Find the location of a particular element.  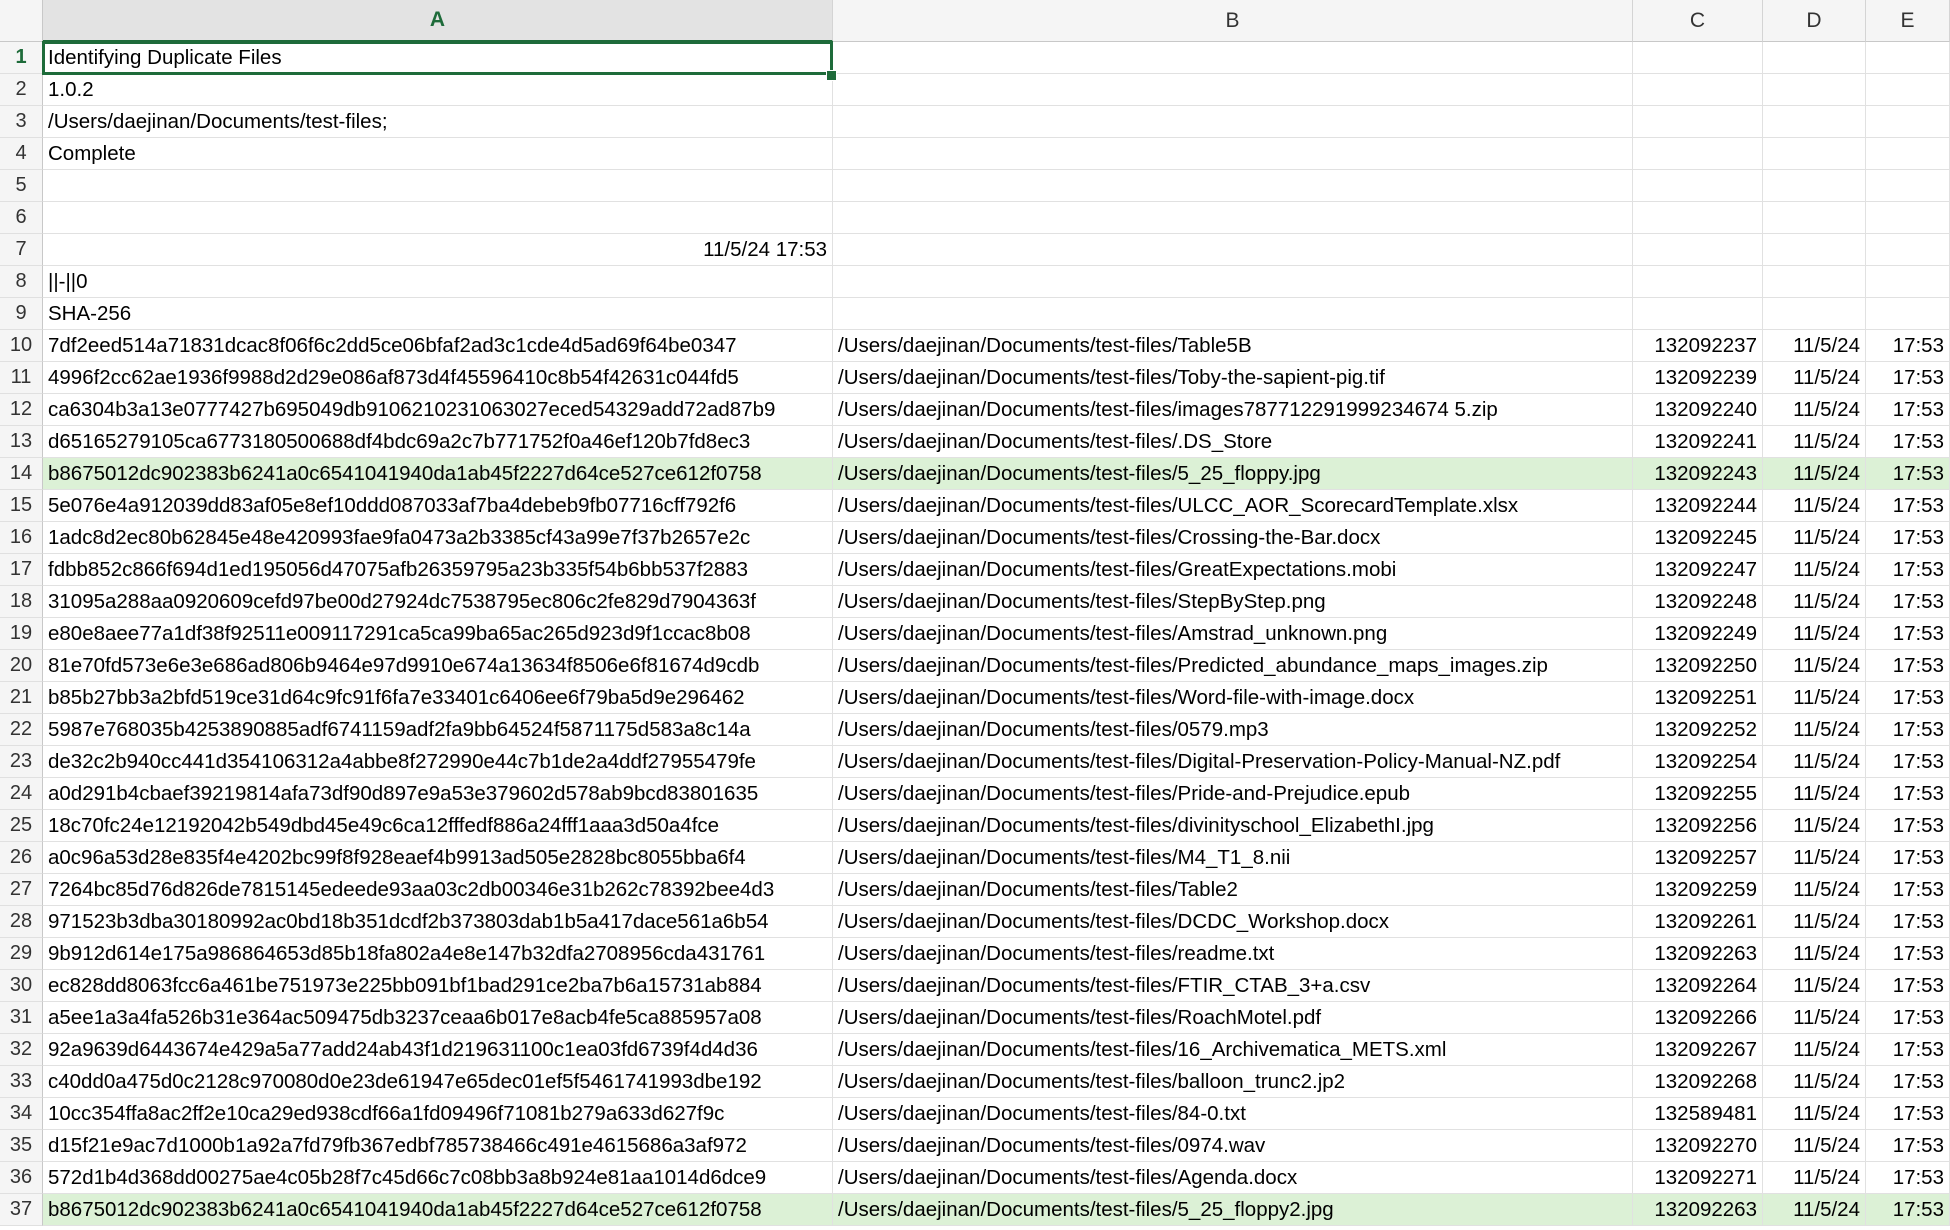

cell-c2 is located at coordinates (1698, 90).